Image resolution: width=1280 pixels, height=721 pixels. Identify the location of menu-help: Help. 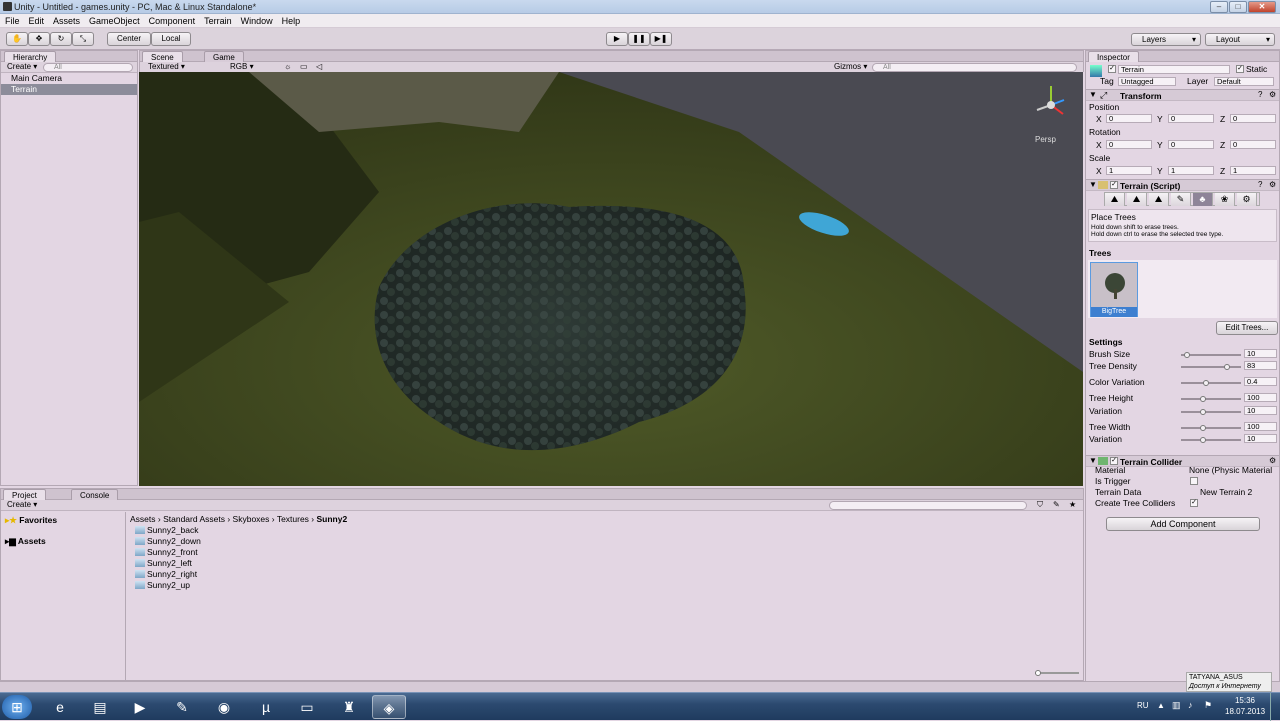
(291, 20).